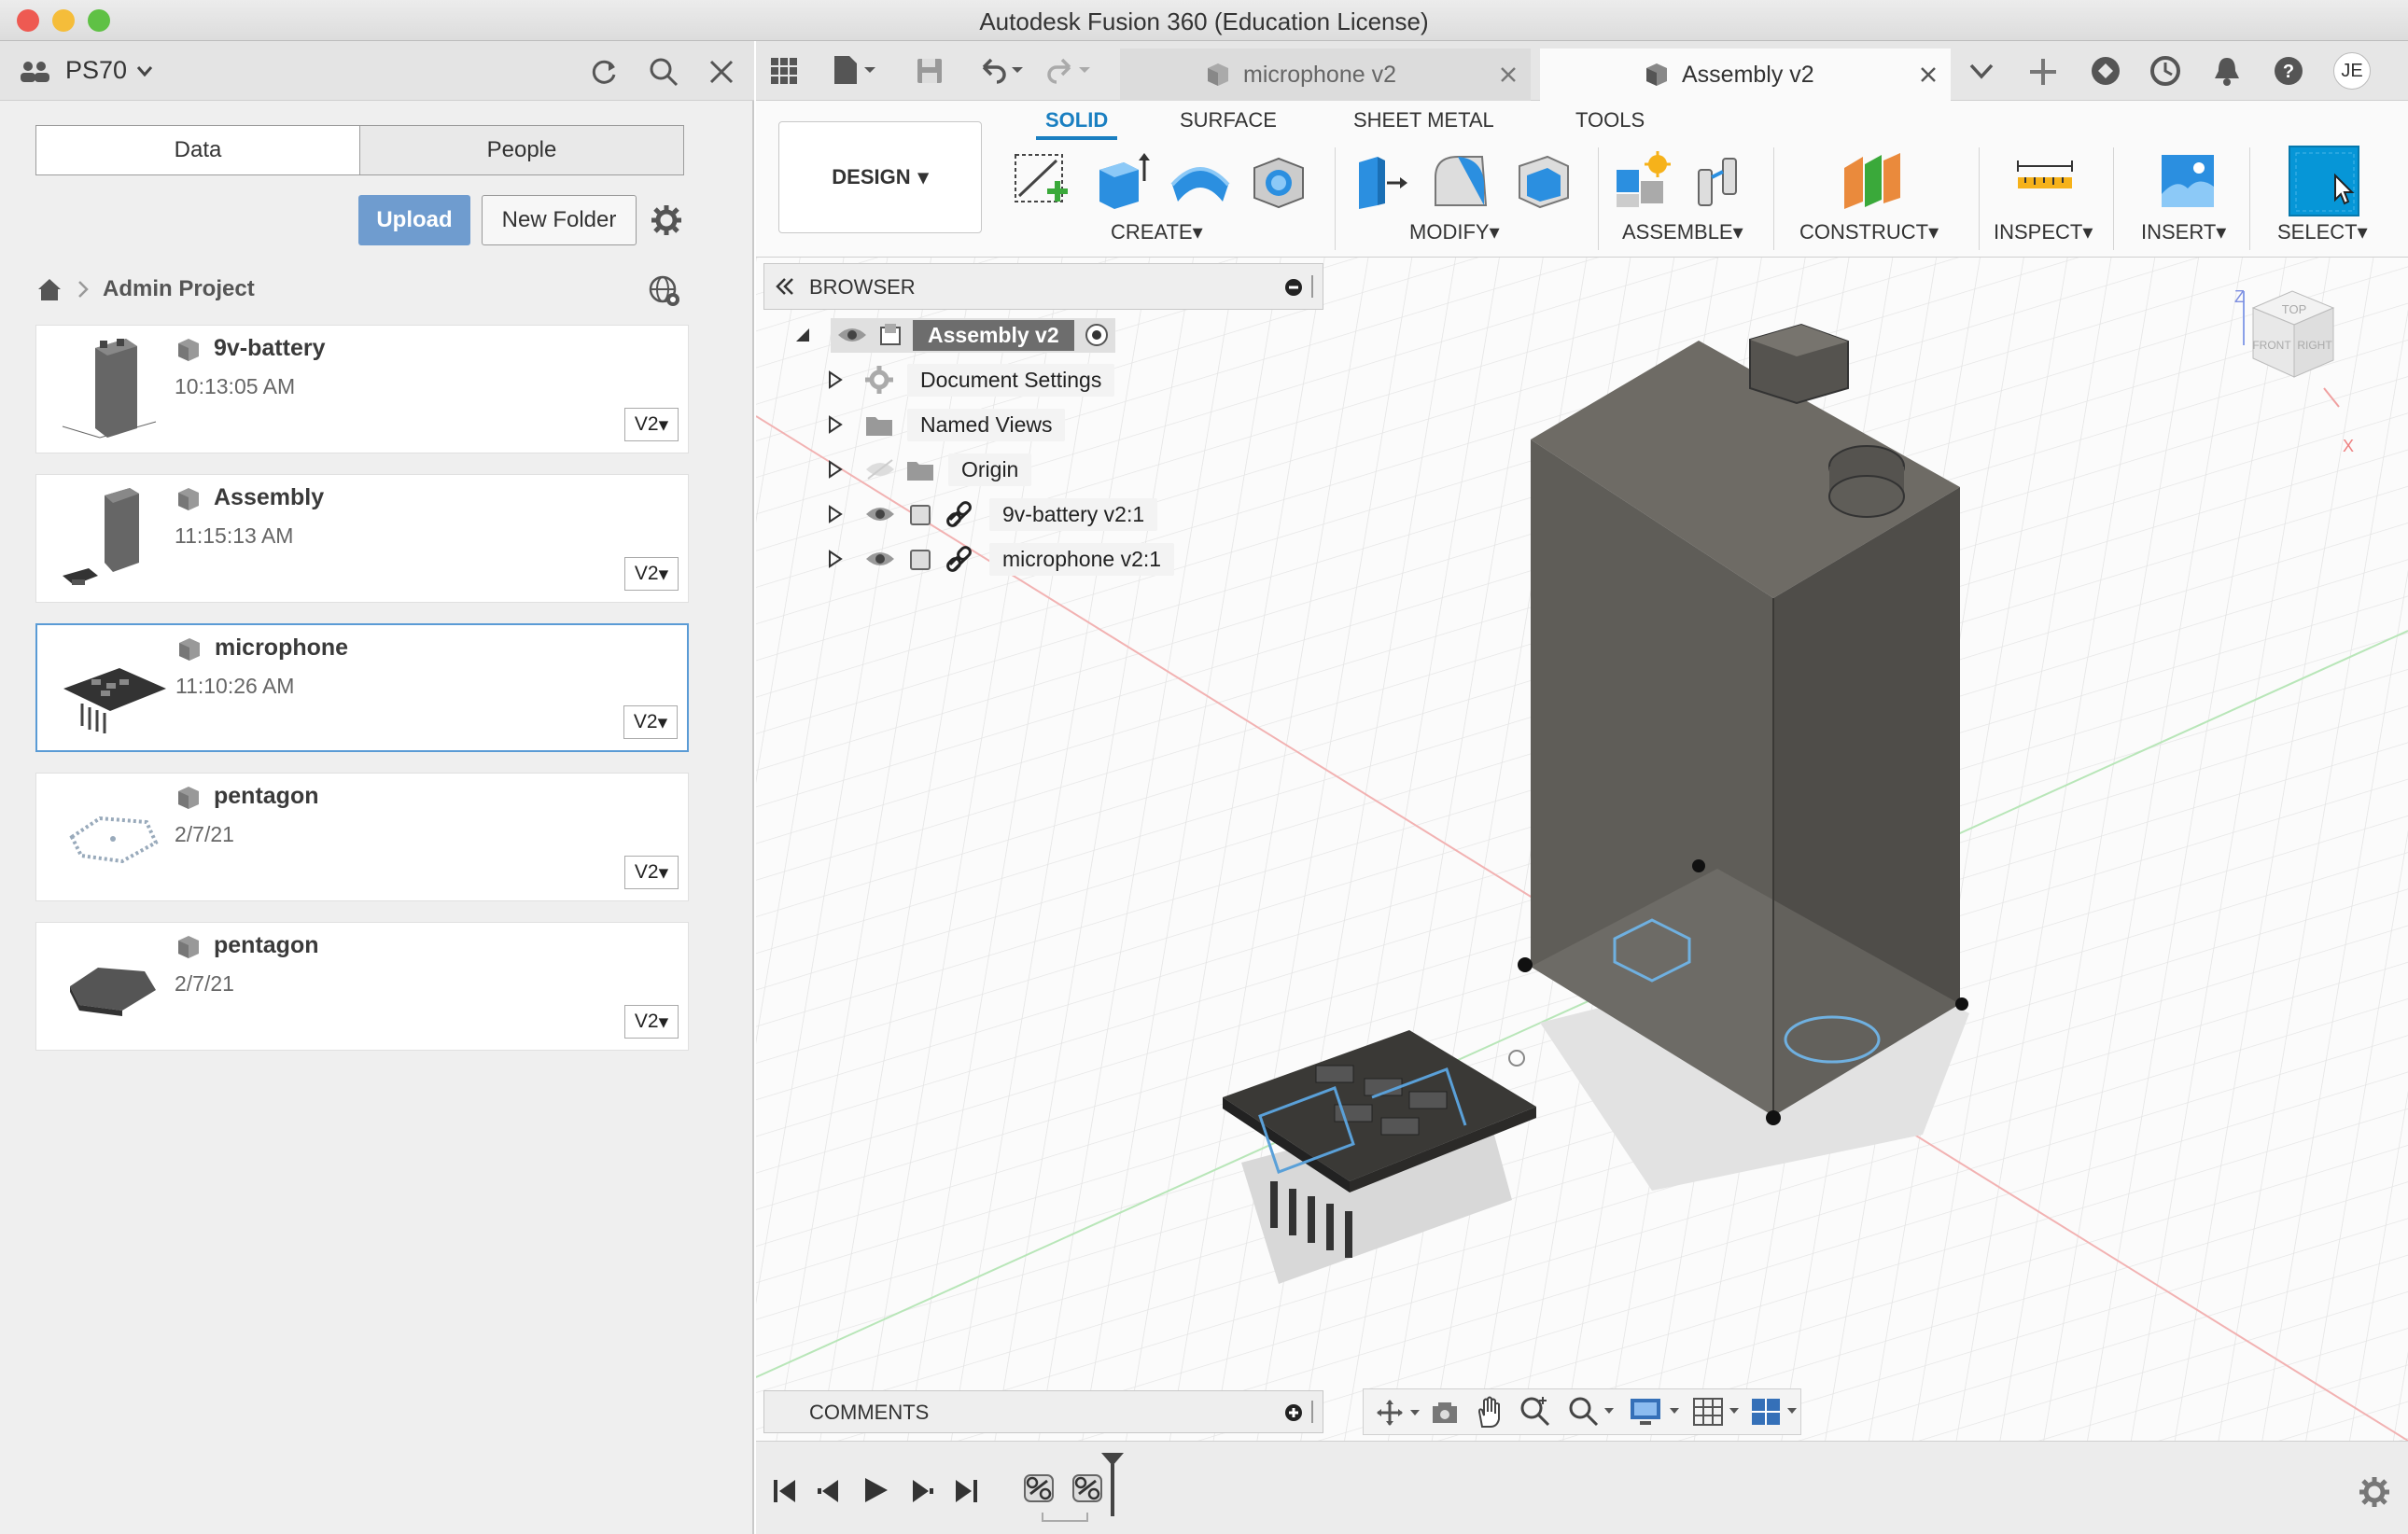 The image size is (2408, 1534). I want to click on list-item: Assembly 11:15:13 AM V2 ▾, so click(362, 539).